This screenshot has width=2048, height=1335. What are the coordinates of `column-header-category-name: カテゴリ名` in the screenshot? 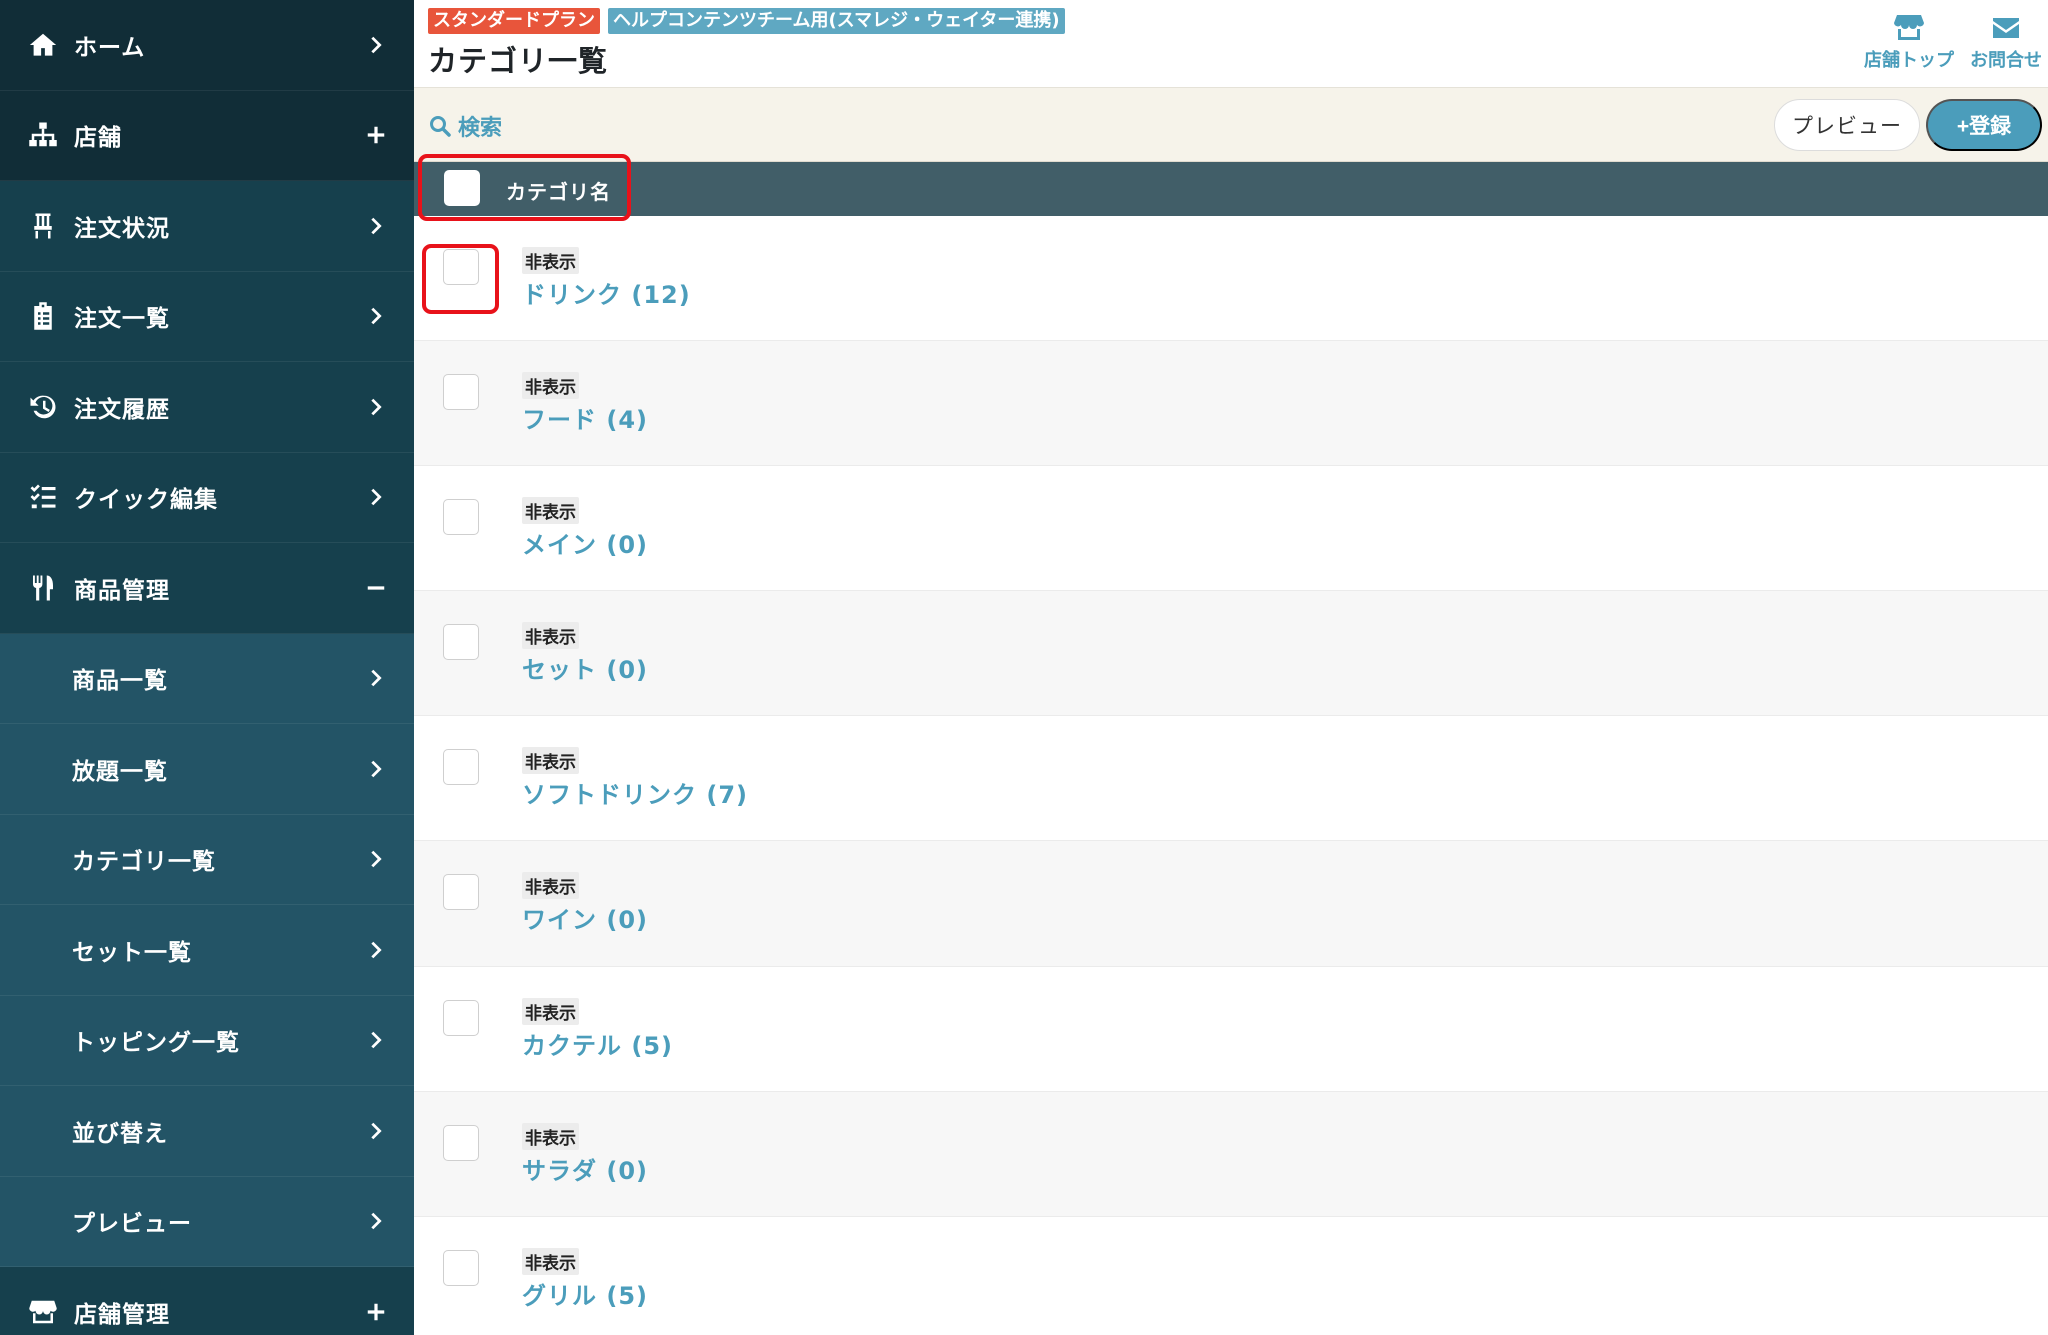 It's located at (558, 192).